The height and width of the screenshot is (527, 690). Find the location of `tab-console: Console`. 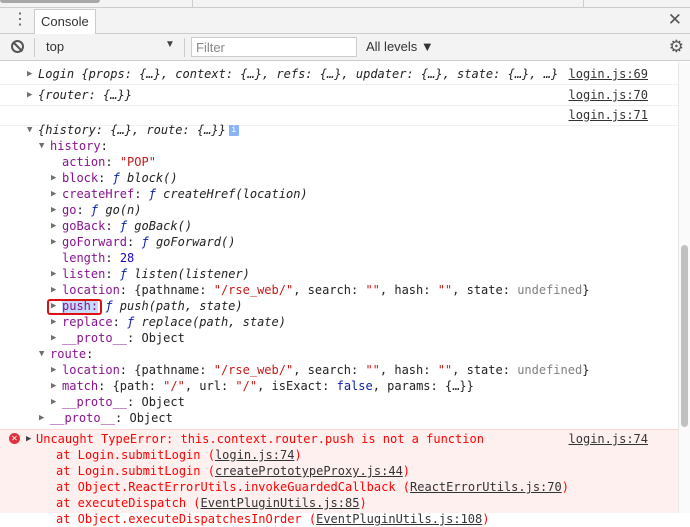

tab-console: Console is located at coordinates (65, 21).